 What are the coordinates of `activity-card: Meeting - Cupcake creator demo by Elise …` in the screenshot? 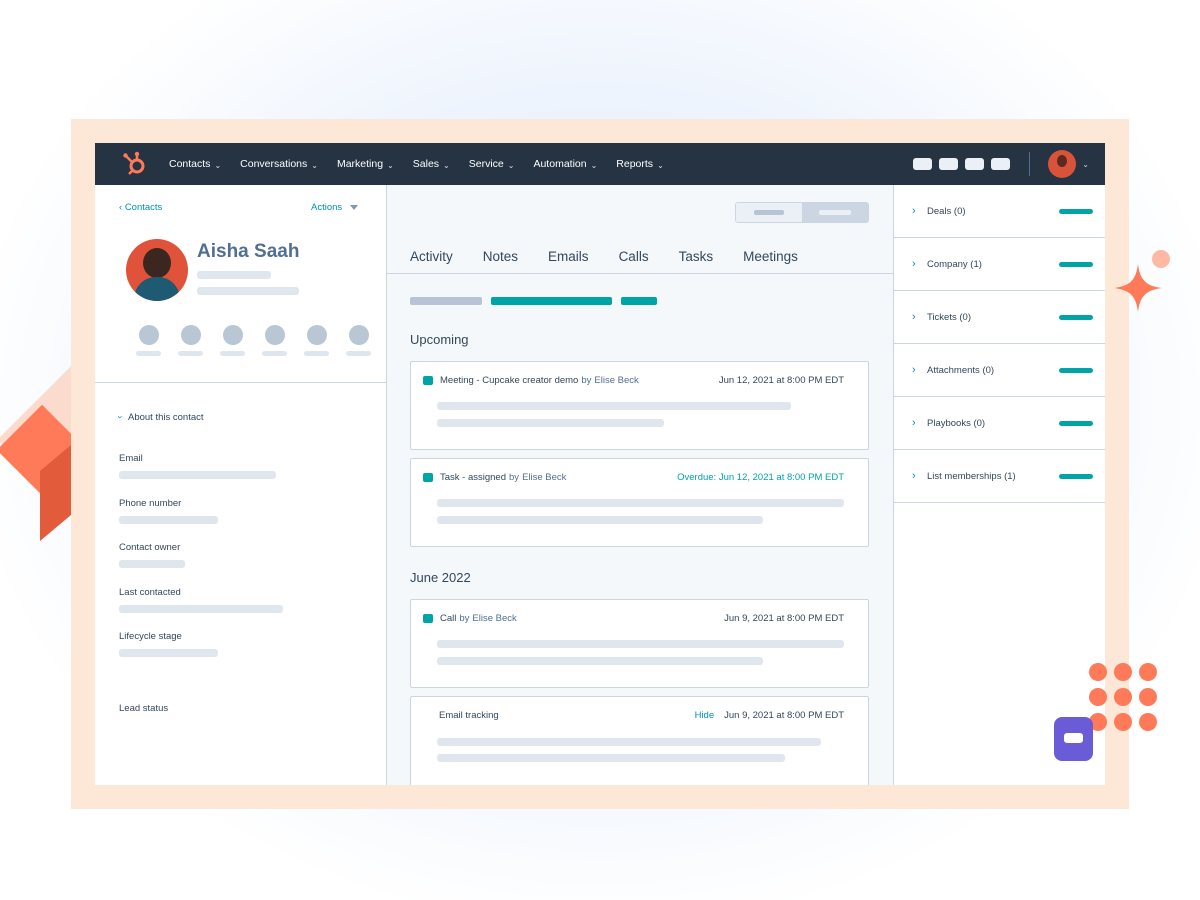 It's located at (639, 405).